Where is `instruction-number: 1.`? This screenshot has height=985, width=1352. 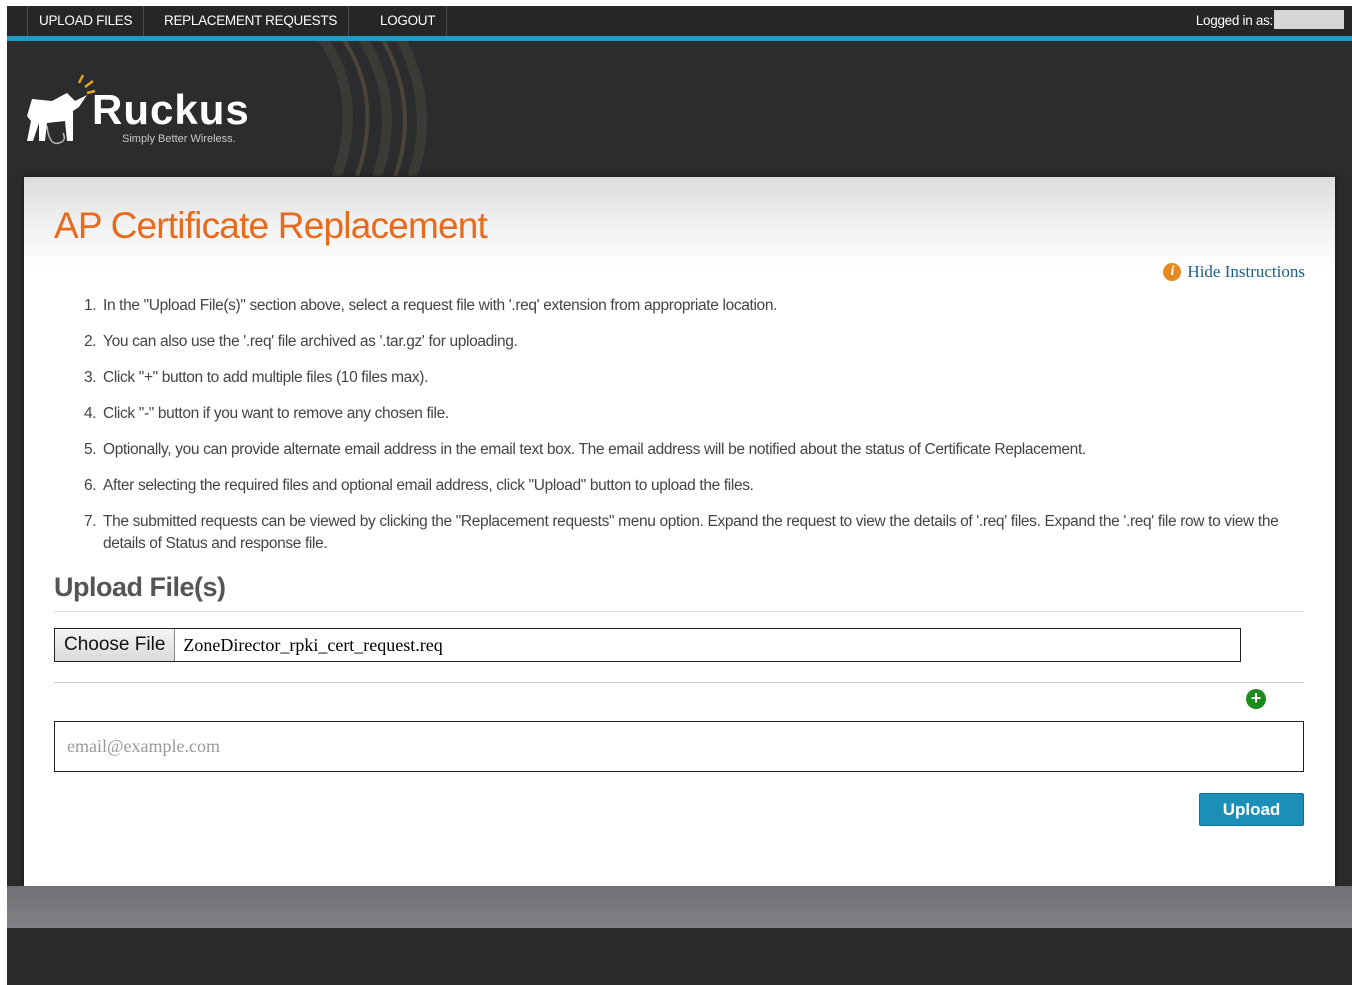 instruction-number: 1. is located at coordinates (90, 305).